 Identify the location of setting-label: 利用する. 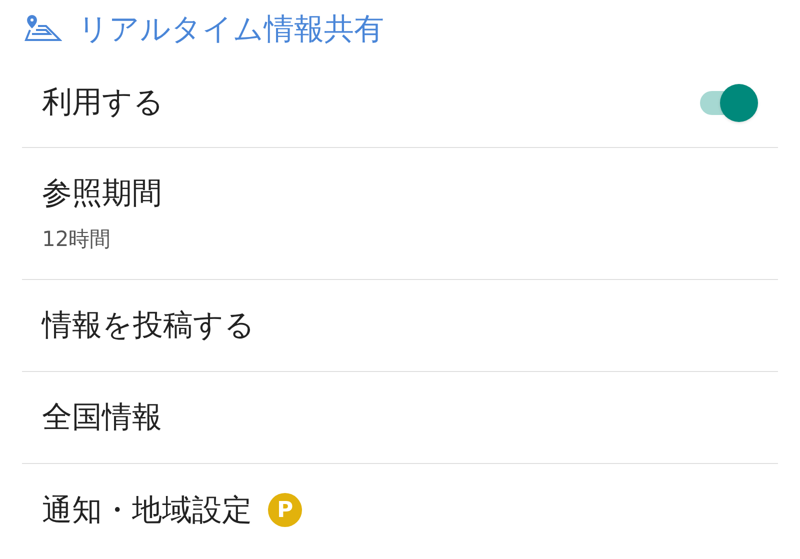
(103, 102).